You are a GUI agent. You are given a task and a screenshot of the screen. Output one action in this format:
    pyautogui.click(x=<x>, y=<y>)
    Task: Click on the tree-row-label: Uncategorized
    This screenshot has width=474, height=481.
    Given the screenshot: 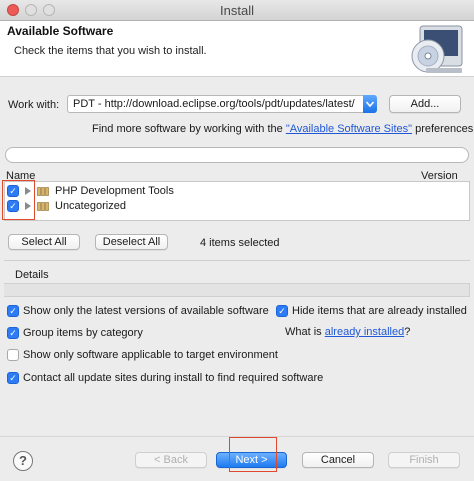 What is the action you would take?
    pyautogui.click(x=90, y=206)
    